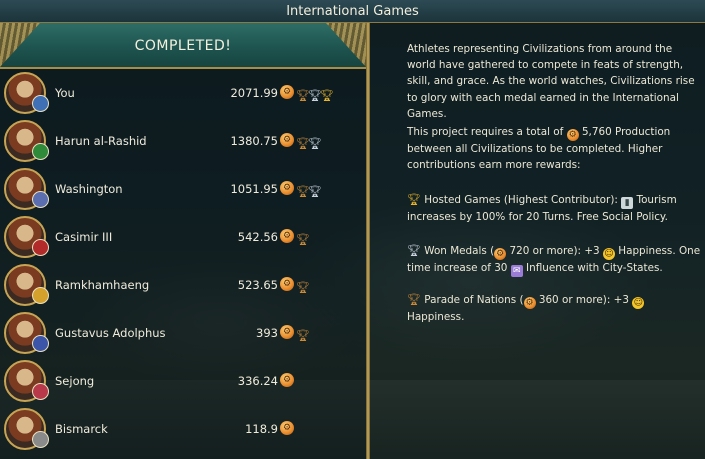 This screenshot has width=705, height=459. What do you see at coordinates (626, 132) in the screenshot?
I see `requirement-amount: 5,760 Production` at bounding box center [626, 132].